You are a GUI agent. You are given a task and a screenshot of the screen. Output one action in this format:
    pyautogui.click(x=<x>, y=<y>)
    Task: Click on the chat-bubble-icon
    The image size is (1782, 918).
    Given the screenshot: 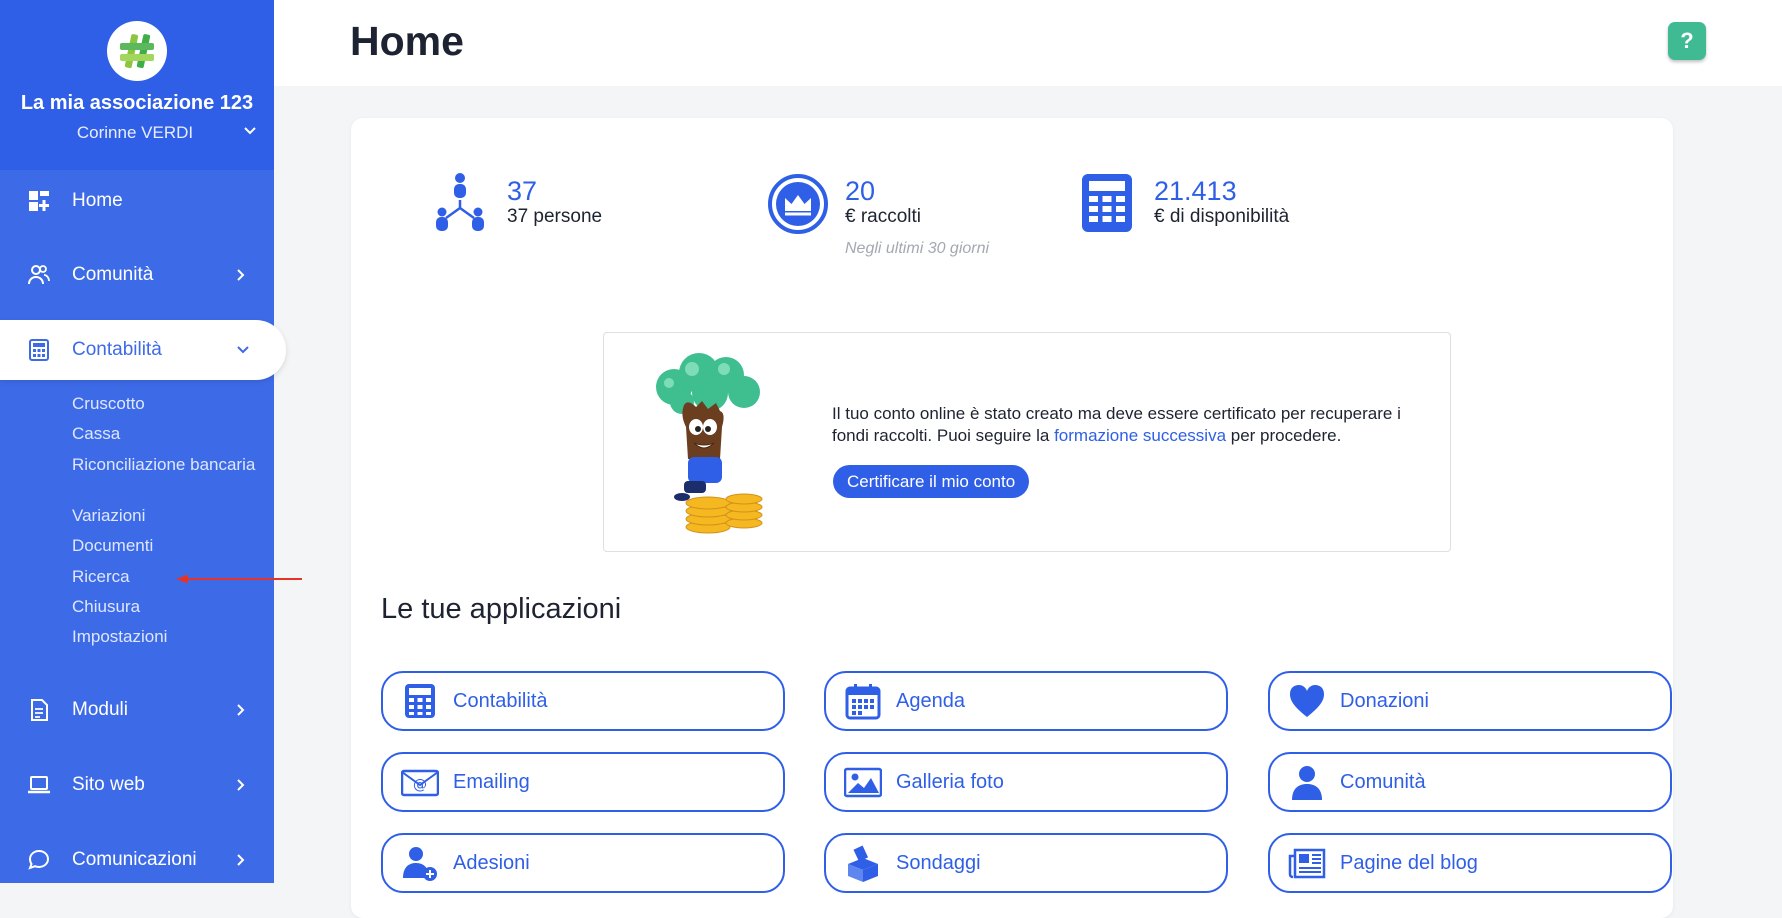 What is the action you would take?
    pyautogui.click(x=39, y=859)
    